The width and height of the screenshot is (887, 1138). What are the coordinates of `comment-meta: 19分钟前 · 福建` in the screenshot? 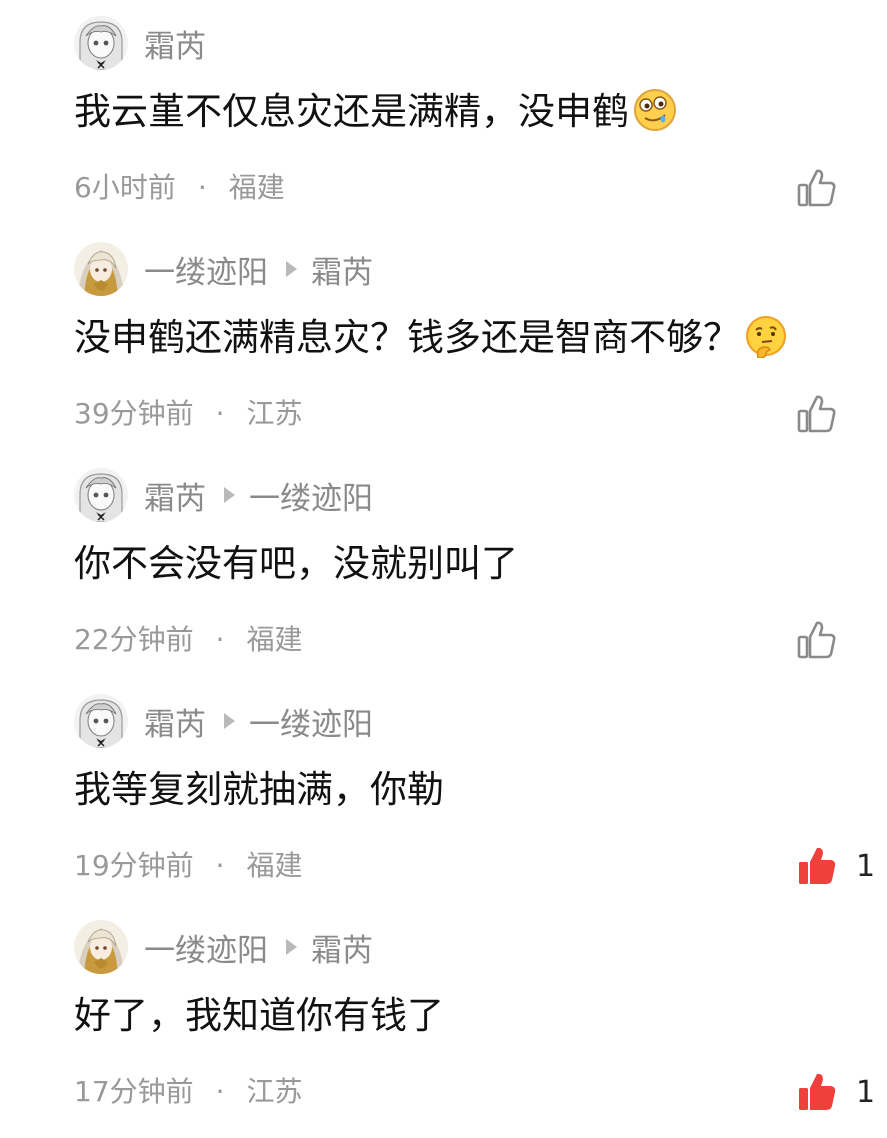 It's located at (188, 866).